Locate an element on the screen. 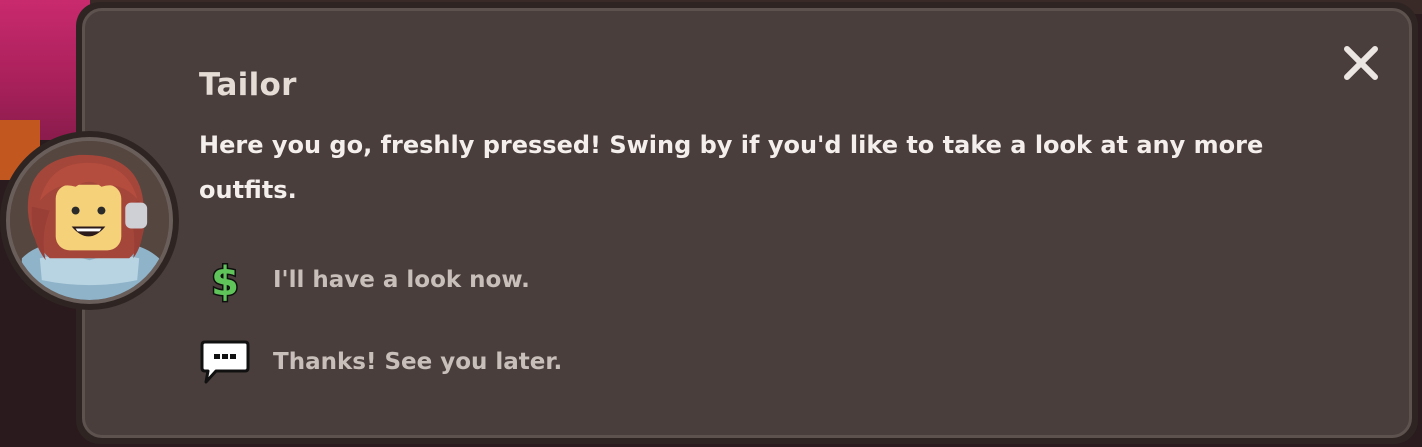  close-icon is located at coordinates (1361, 63).